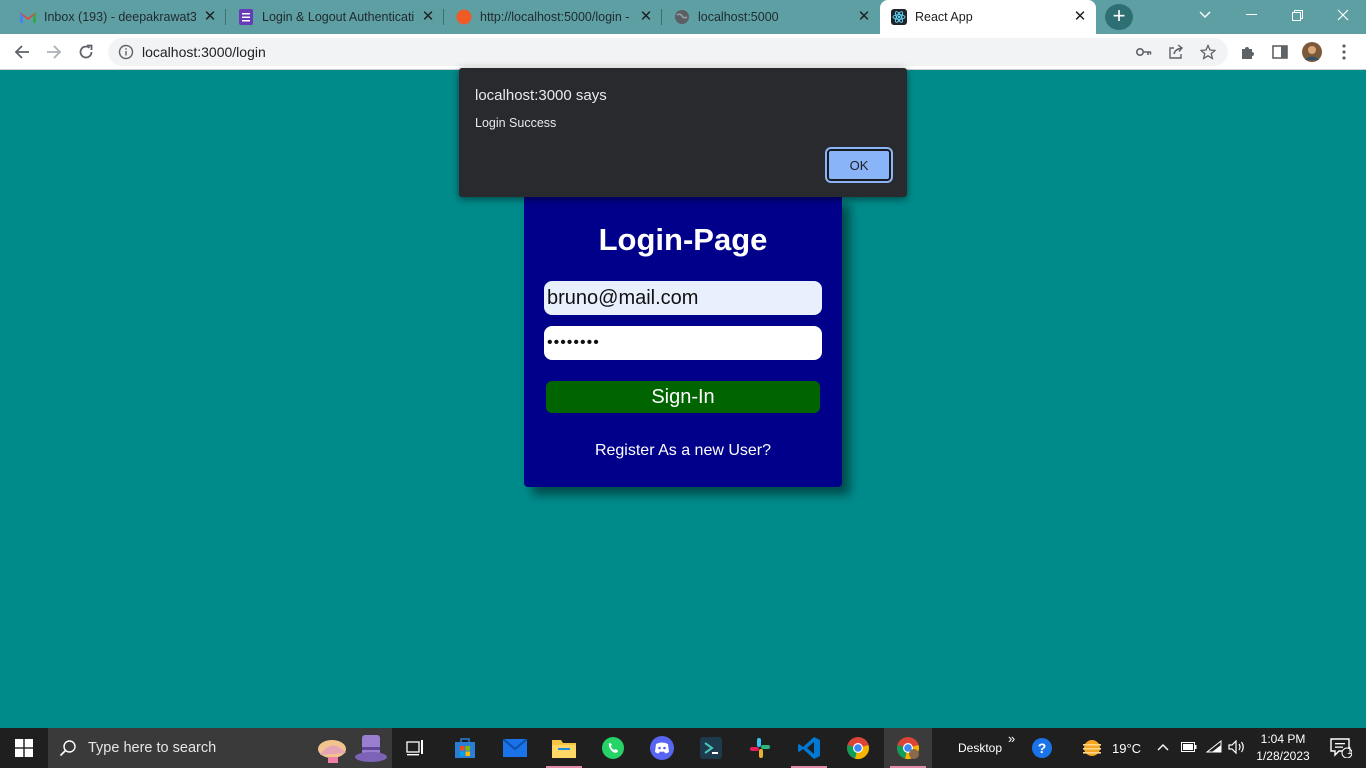 This screenshot has width=1366, height=768. I want to click on tab-gmail-inbox: Inbox (193) - deepakrawat37 ✕, so click(113, 17).